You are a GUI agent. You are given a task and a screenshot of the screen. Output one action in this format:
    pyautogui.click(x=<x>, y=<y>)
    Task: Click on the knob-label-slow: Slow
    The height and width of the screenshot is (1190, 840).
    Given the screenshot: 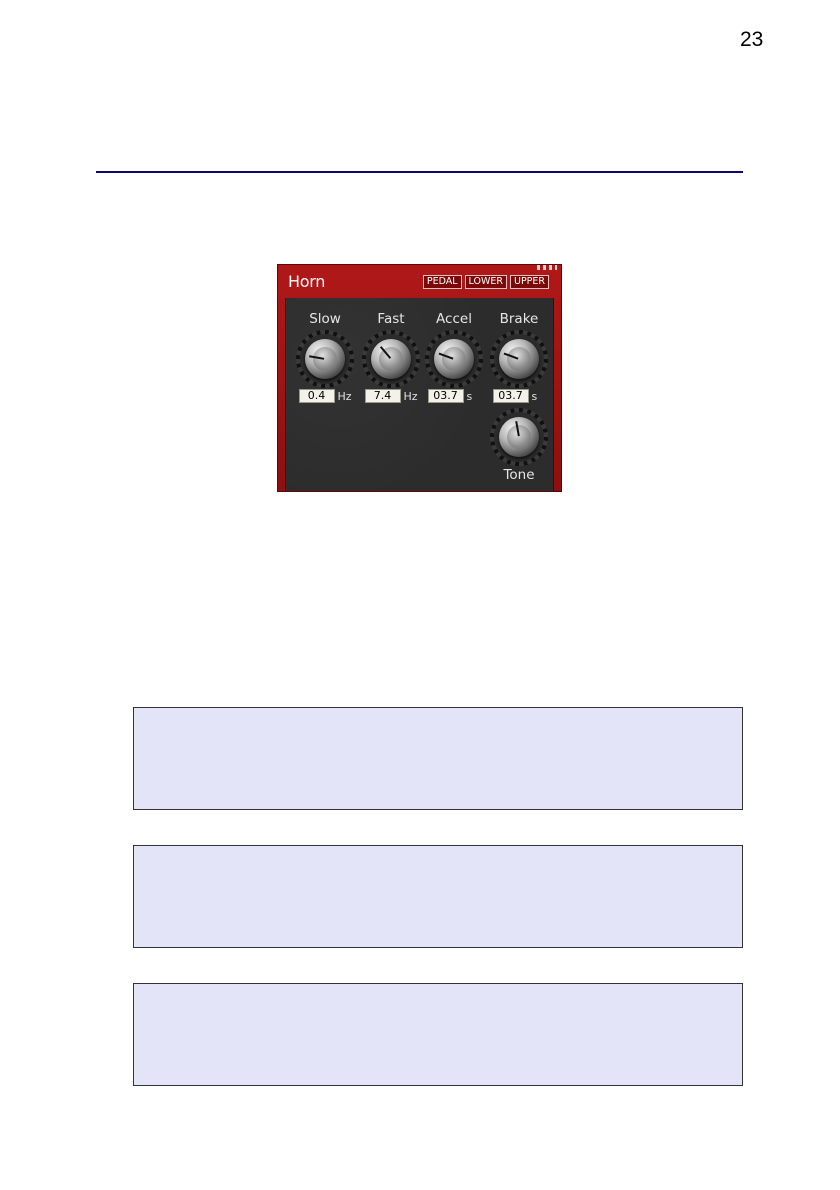 What is the action you would take?
    pyautogui.click(x=325, y=319)
    